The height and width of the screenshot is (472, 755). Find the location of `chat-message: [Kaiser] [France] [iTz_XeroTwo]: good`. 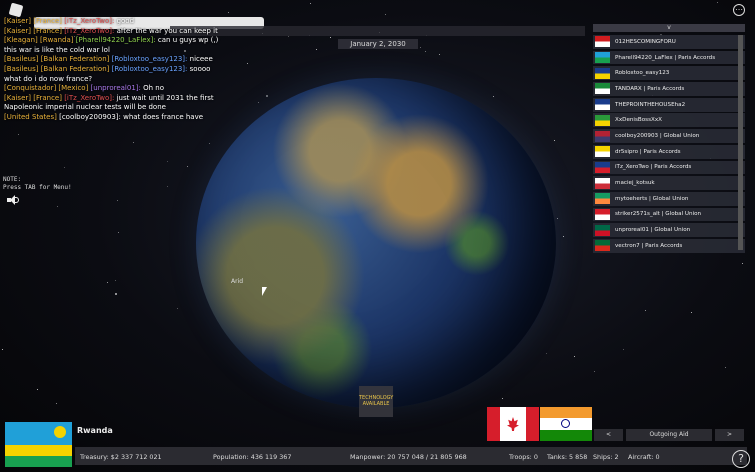

chat-message: [Kaiser] [France] [iTz_XeroTwo]: good is located at coordinates (119, 22).